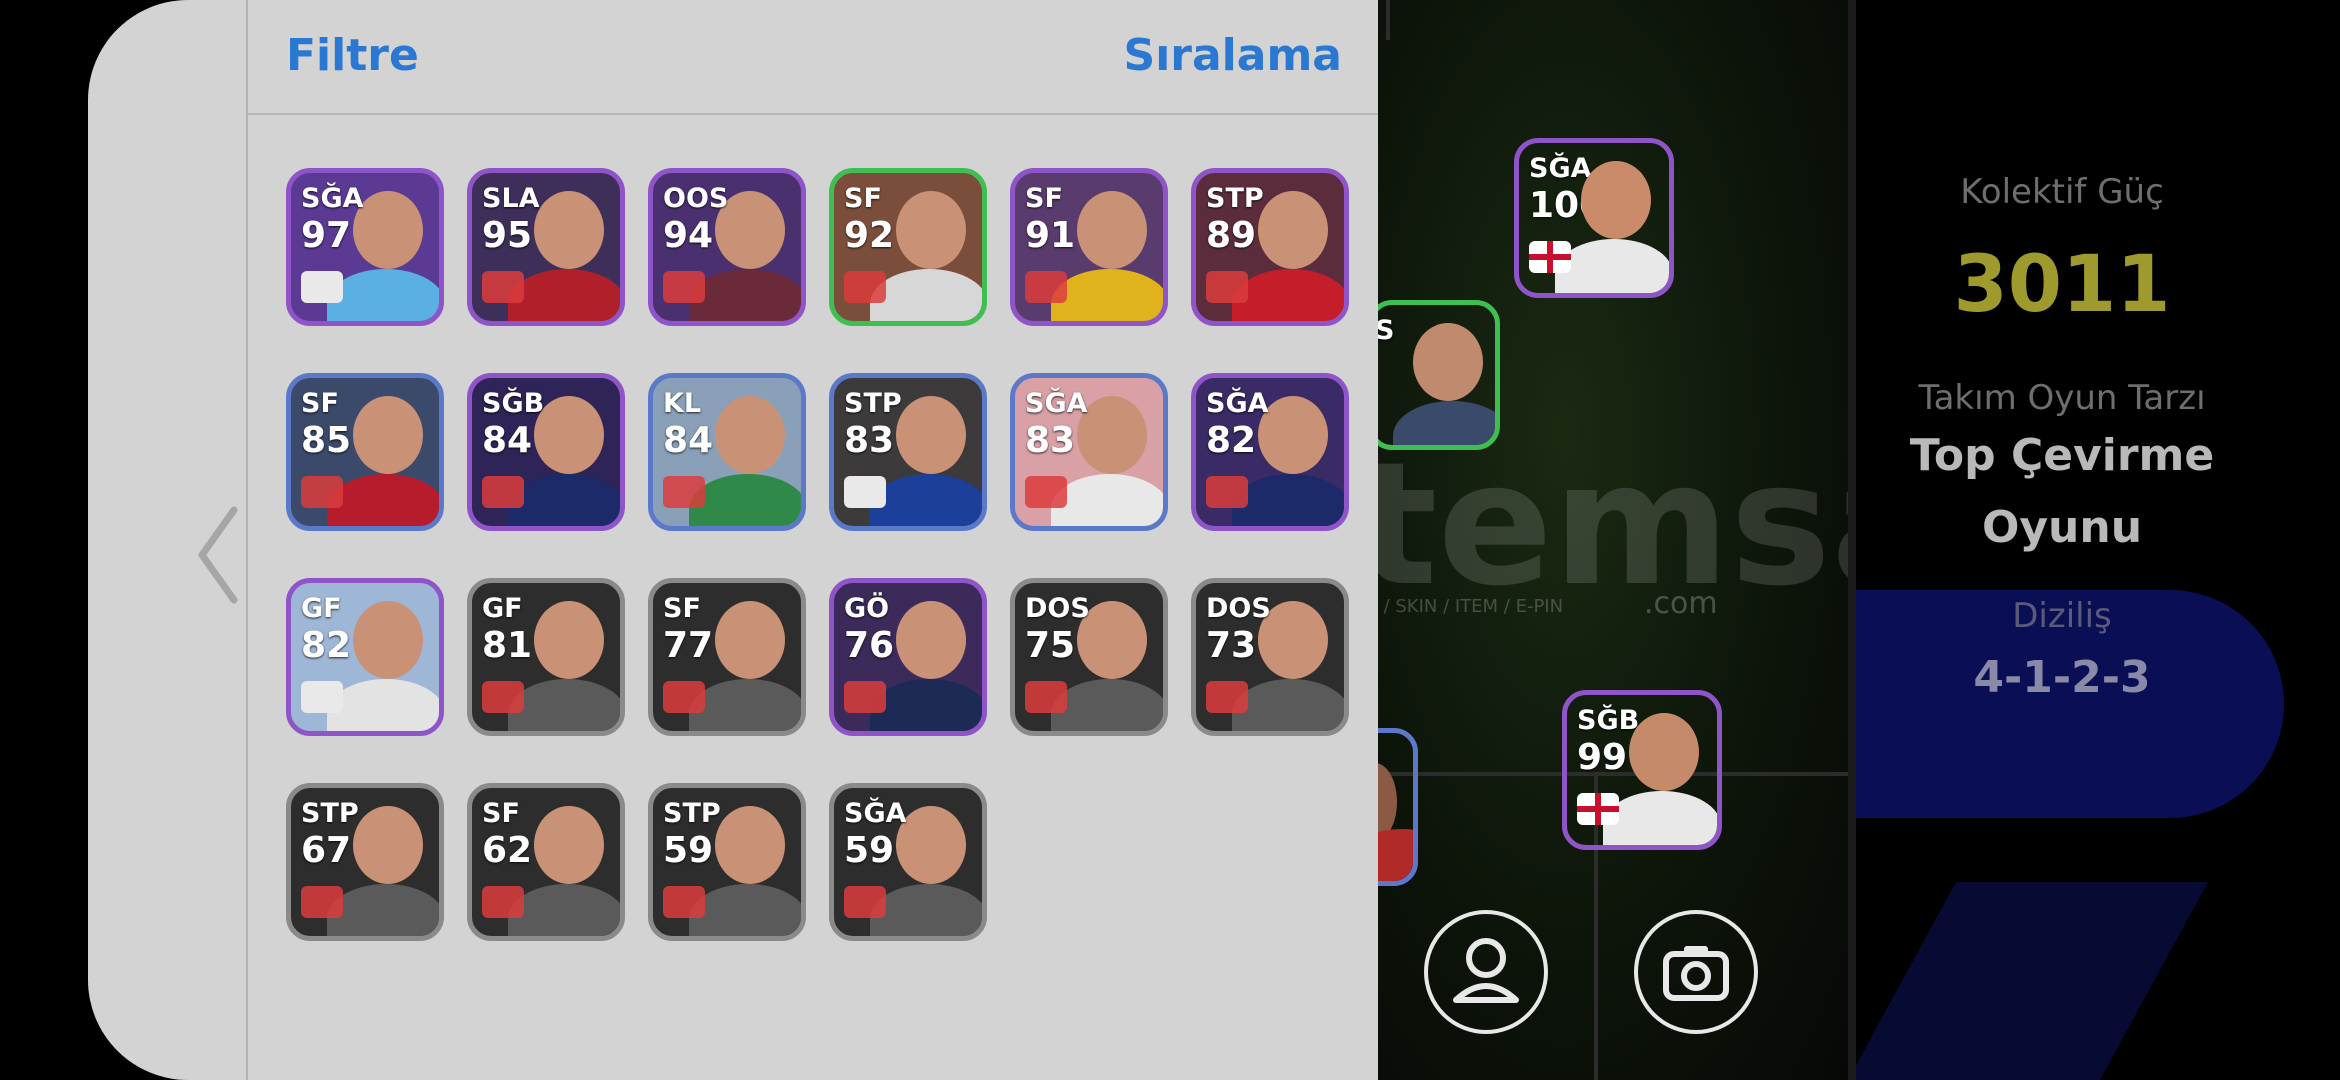 Image resolution: width=2340 pixels, height=1080 pixels. I want to click on field-card-sga-100: SĞA 100, so click(1594, 218).